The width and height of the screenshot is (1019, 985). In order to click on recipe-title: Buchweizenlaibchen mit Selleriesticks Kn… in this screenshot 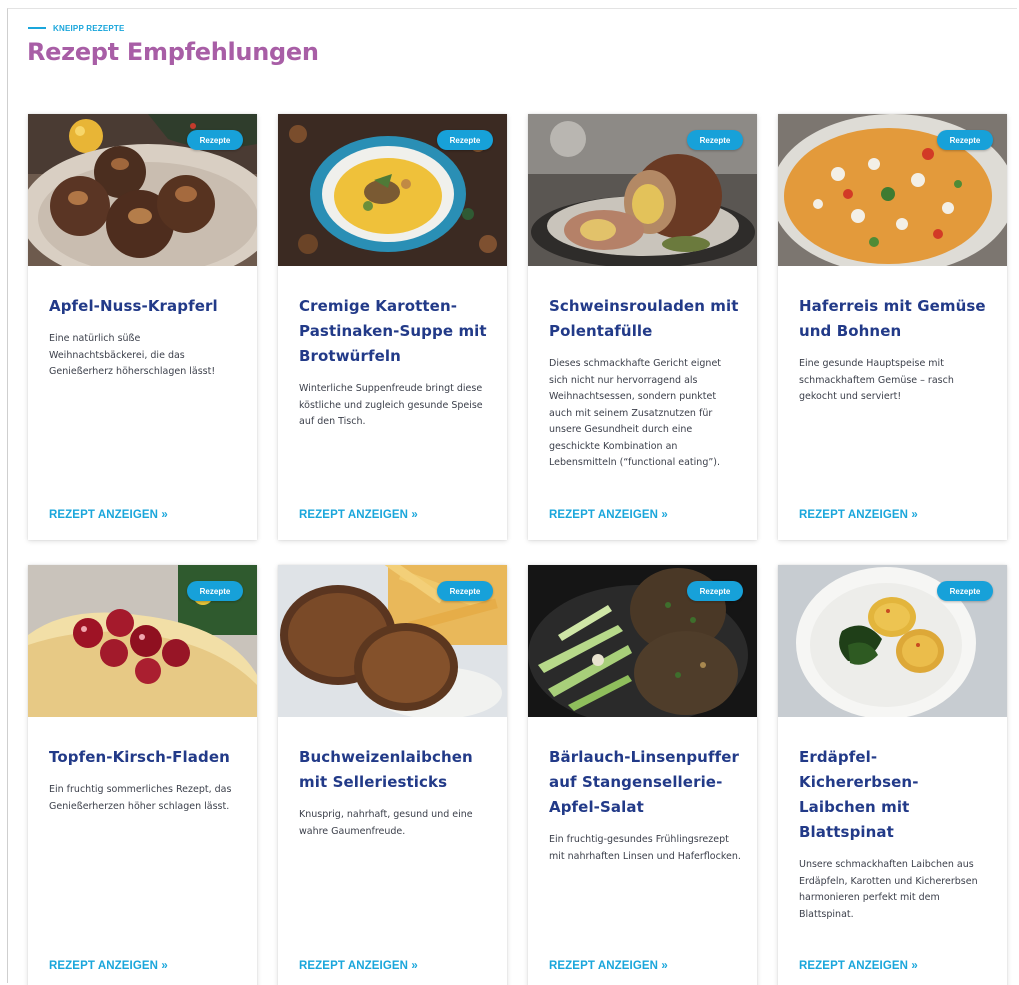, I will do `click(395, 792)`.